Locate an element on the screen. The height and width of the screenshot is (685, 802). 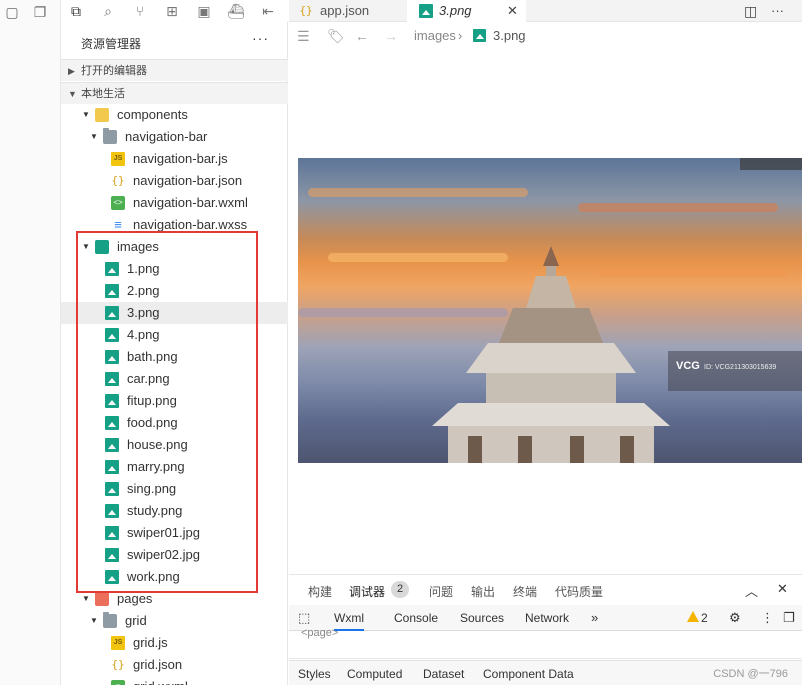
tree-file: swiper01.jpg is located at coordinates (174, 533).